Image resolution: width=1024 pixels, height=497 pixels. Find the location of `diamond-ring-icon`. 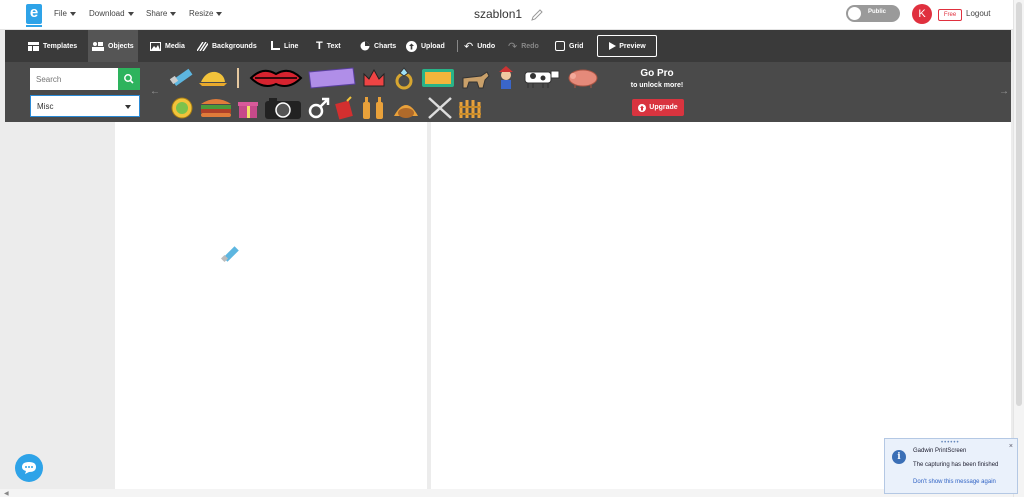

diamond-ring-icon is located at coordinates (404, 78).